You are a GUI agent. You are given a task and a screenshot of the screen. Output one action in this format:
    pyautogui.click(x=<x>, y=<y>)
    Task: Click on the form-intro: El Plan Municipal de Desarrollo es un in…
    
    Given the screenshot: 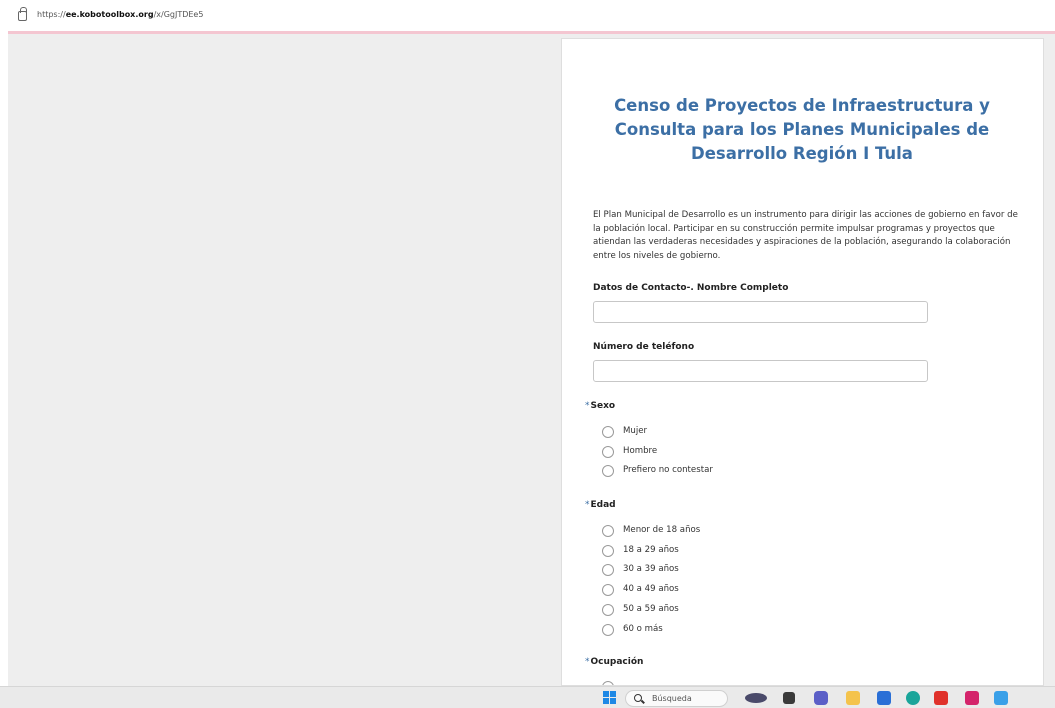 What is the action you would take?
    pyautogui.click(x=805, y=235)
    